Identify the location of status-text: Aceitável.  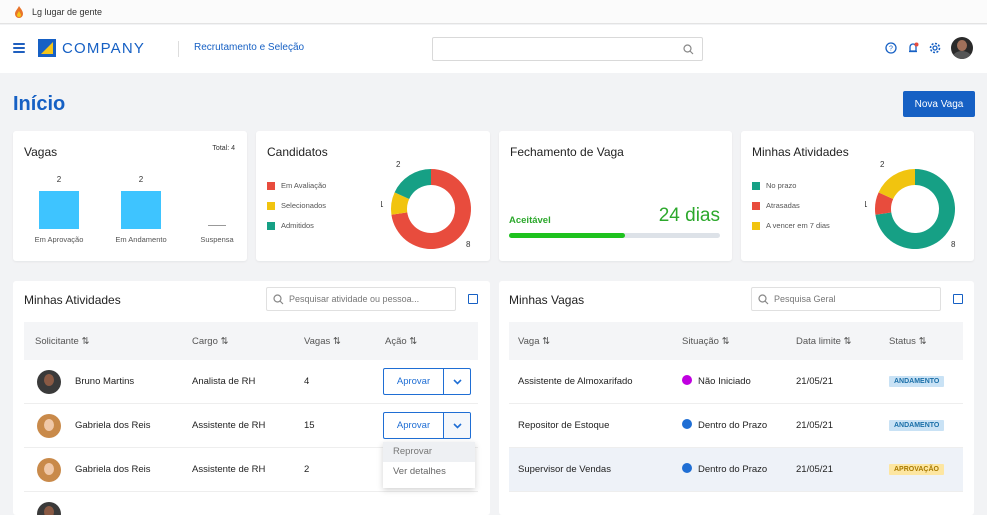
(530, 220).